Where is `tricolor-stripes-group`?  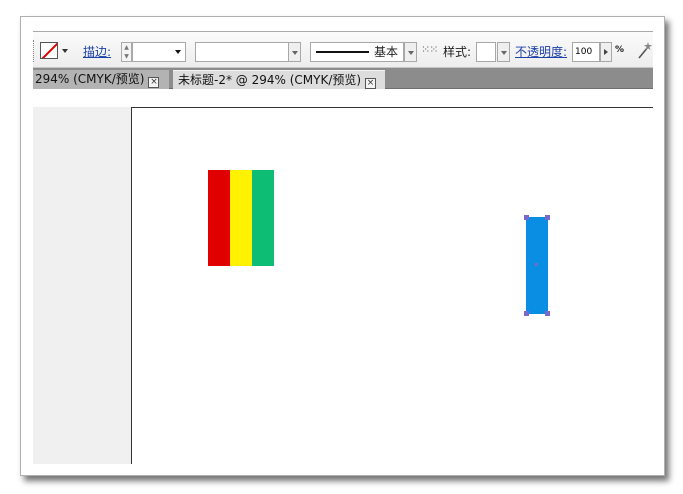 tricolor-stripes-group is located at coordinates (241, 218).